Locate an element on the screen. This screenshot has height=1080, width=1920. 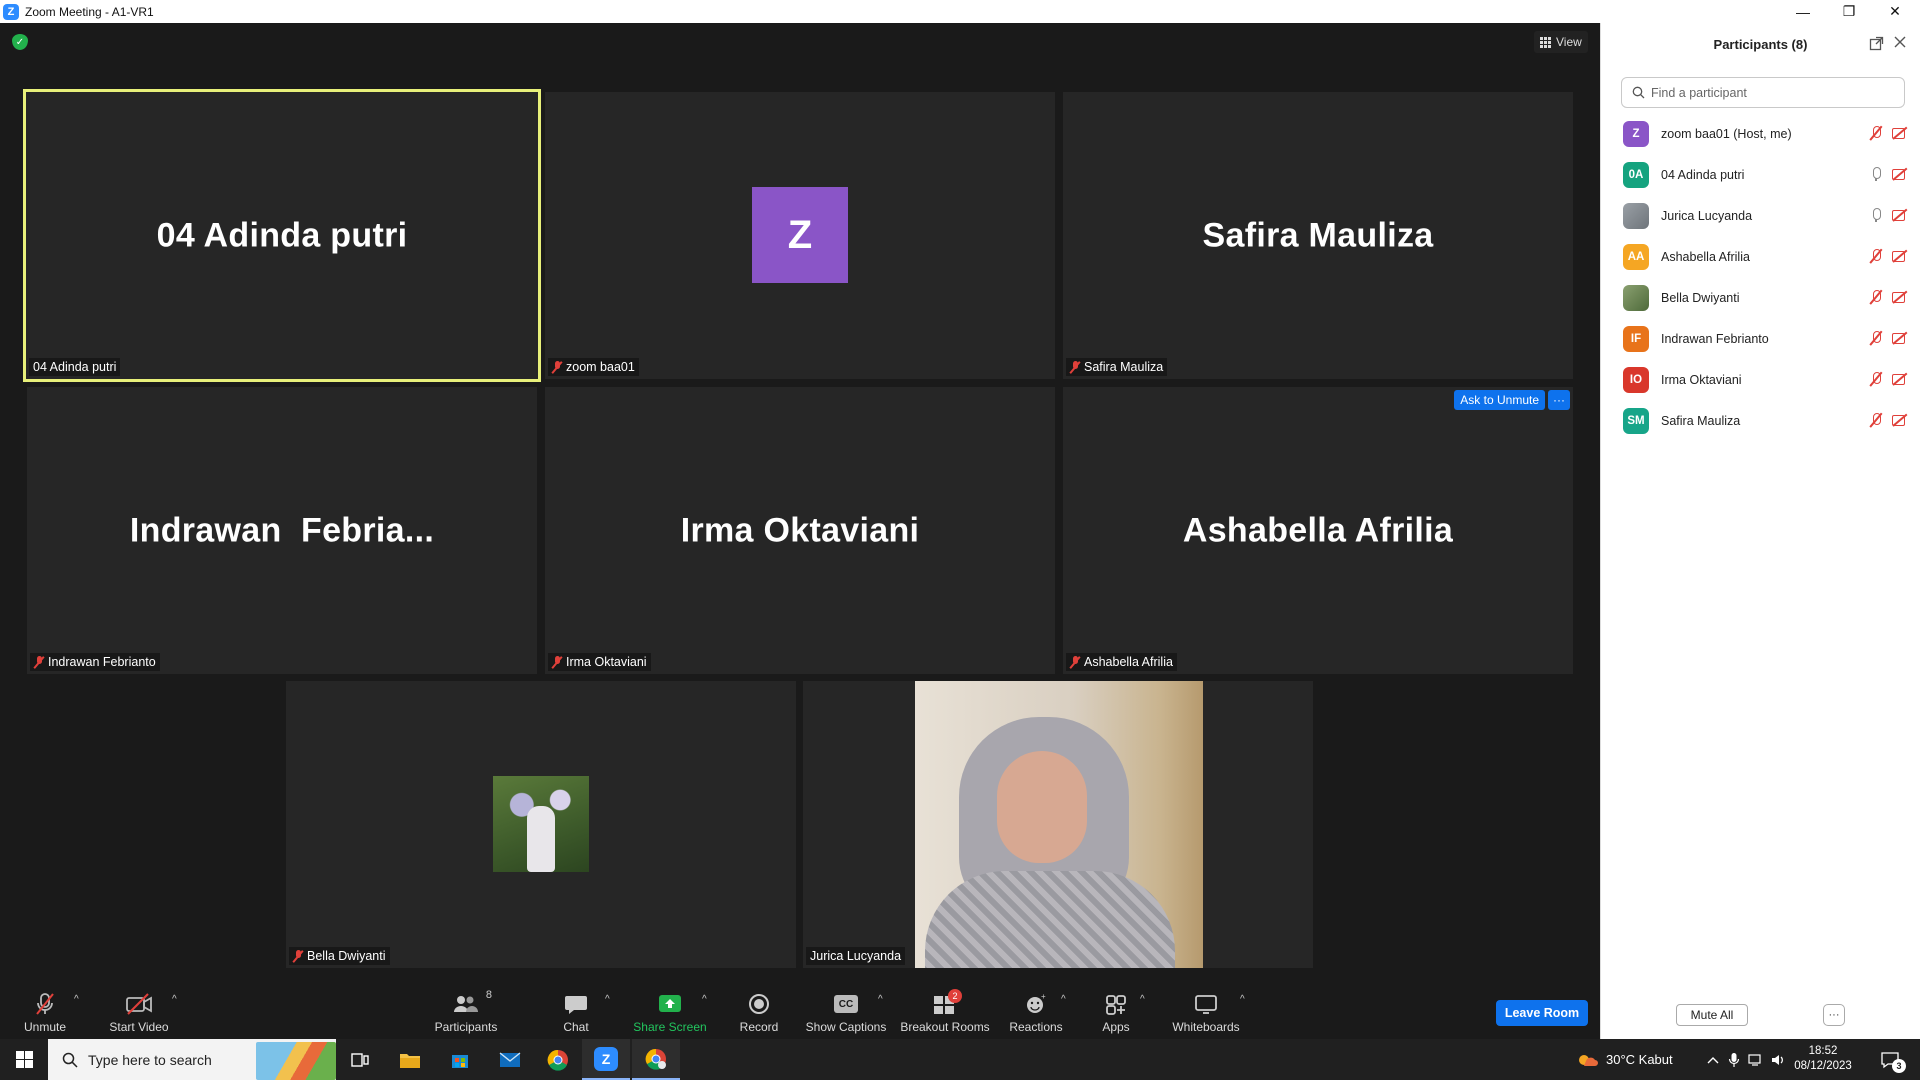
tile-display-name: Safira Mauliza is located at coordinates (1318, 235).